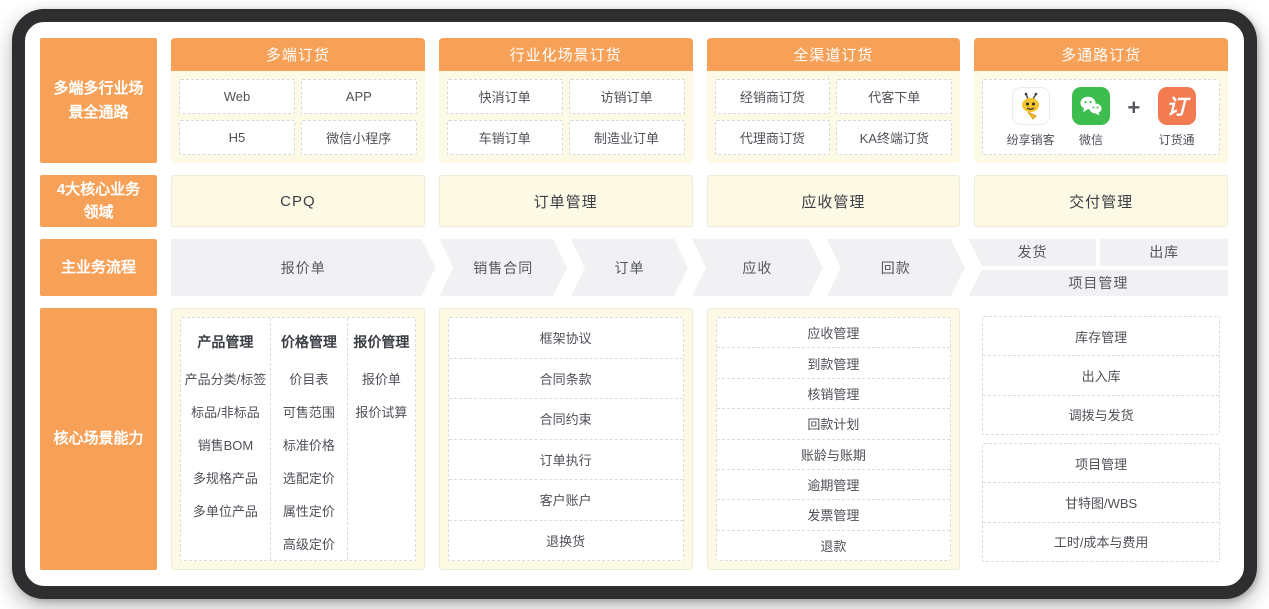 This screenshot has width=1269, height=609. Describe the element at coordinates (358, 96) in the screenshot. I see `channel-item: APP` at that location.